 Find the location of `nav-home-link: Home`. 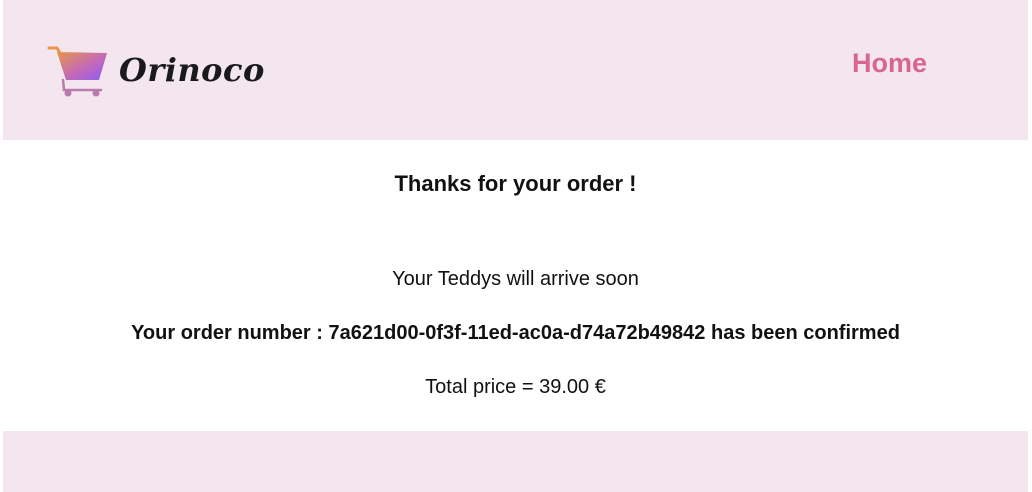

nav-home-link: Home is located at coordinates (889, 63).